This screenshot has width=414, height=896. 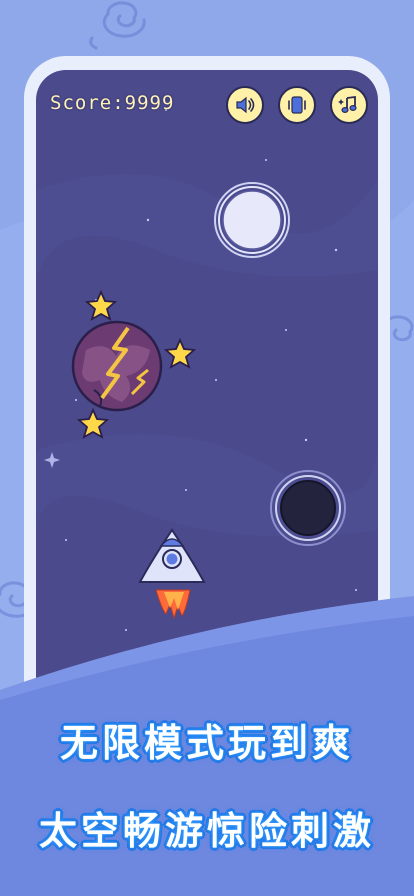 I want to click on promo-line-2: 太空畅游惊险刺激, so click(x=206, y=831).